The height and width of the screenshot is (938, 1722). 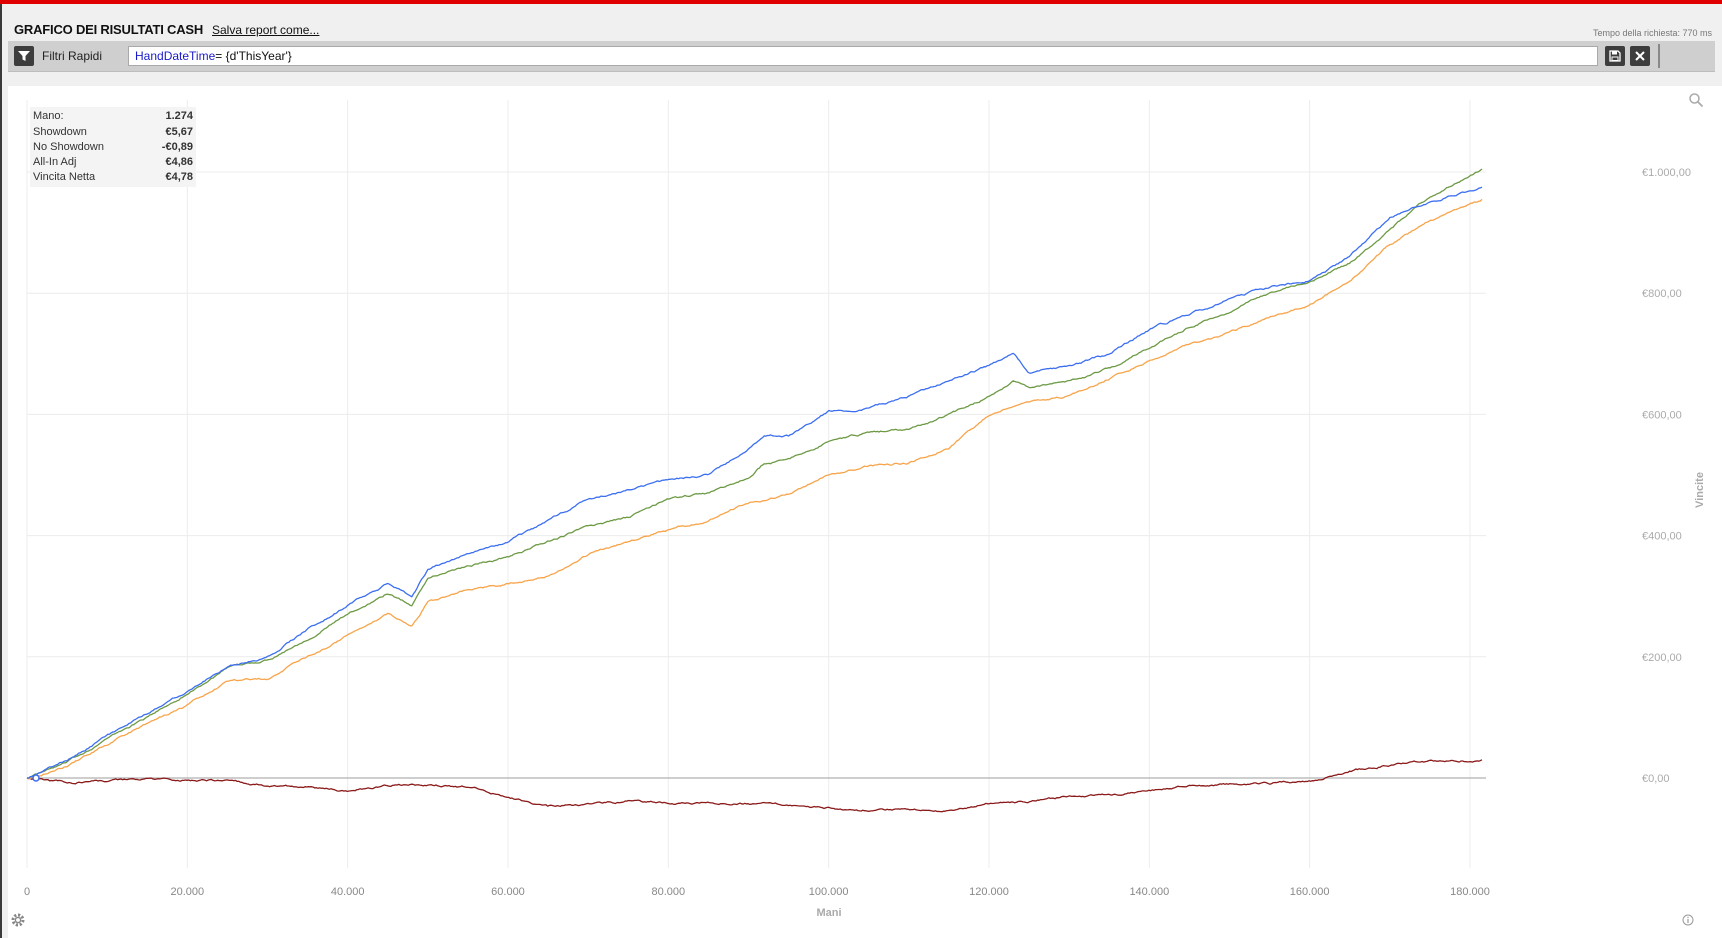 I want to click on stat-row-hands: Mano: 1.274, so click(x=113, y=117).